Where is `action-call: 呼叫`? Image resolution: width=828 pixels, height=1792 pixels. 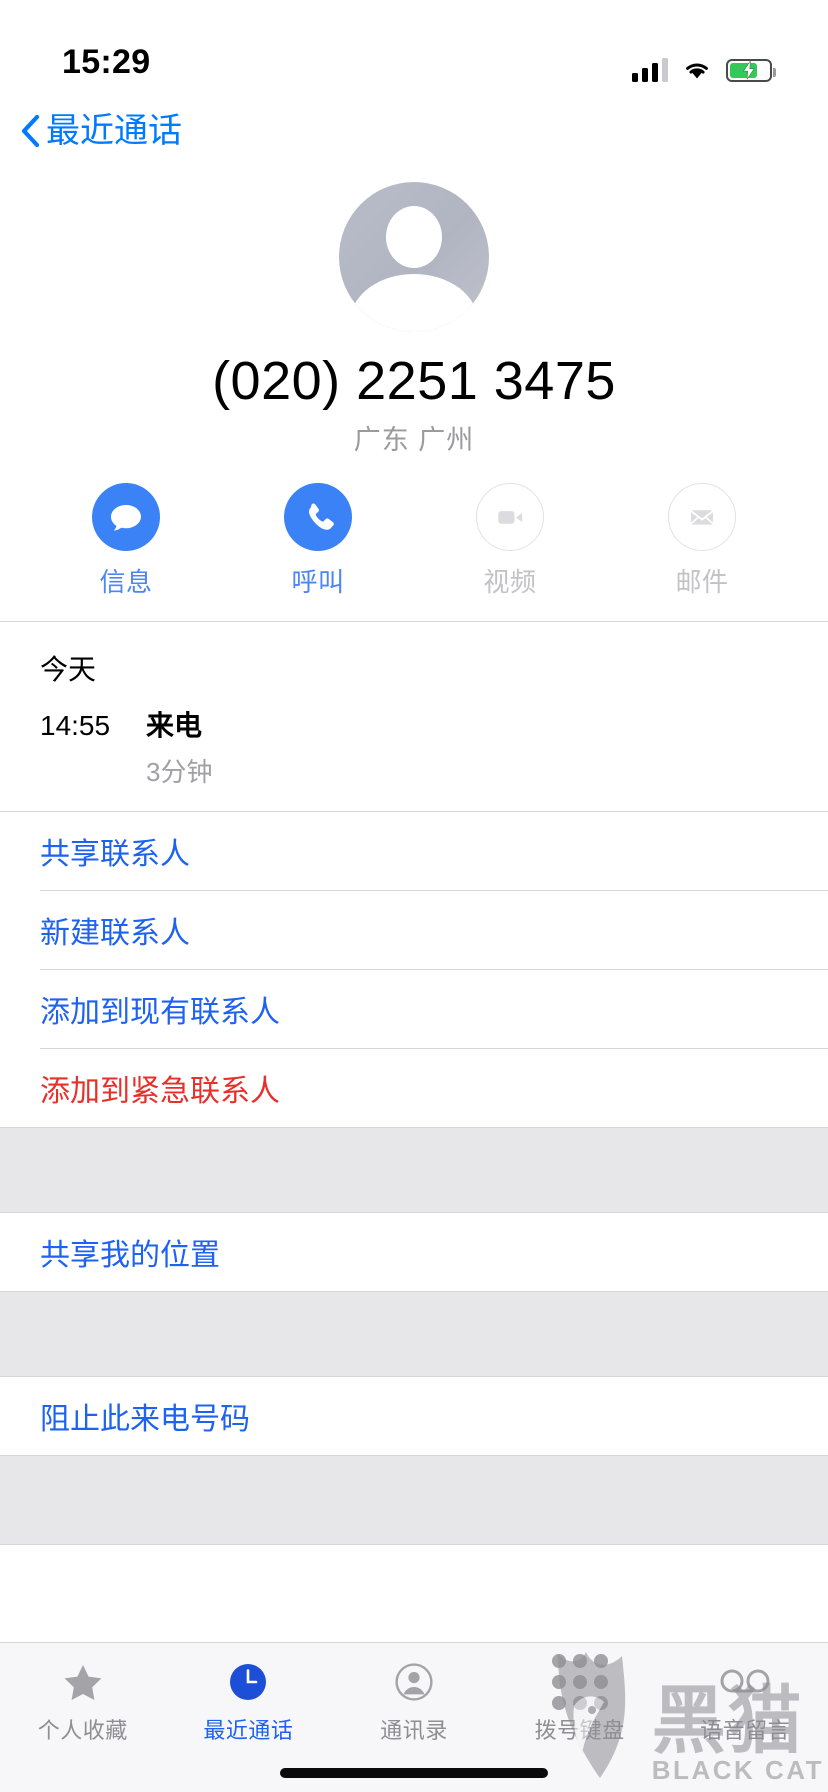
action-call: 呼叫 is located at coordinates (318, 541).